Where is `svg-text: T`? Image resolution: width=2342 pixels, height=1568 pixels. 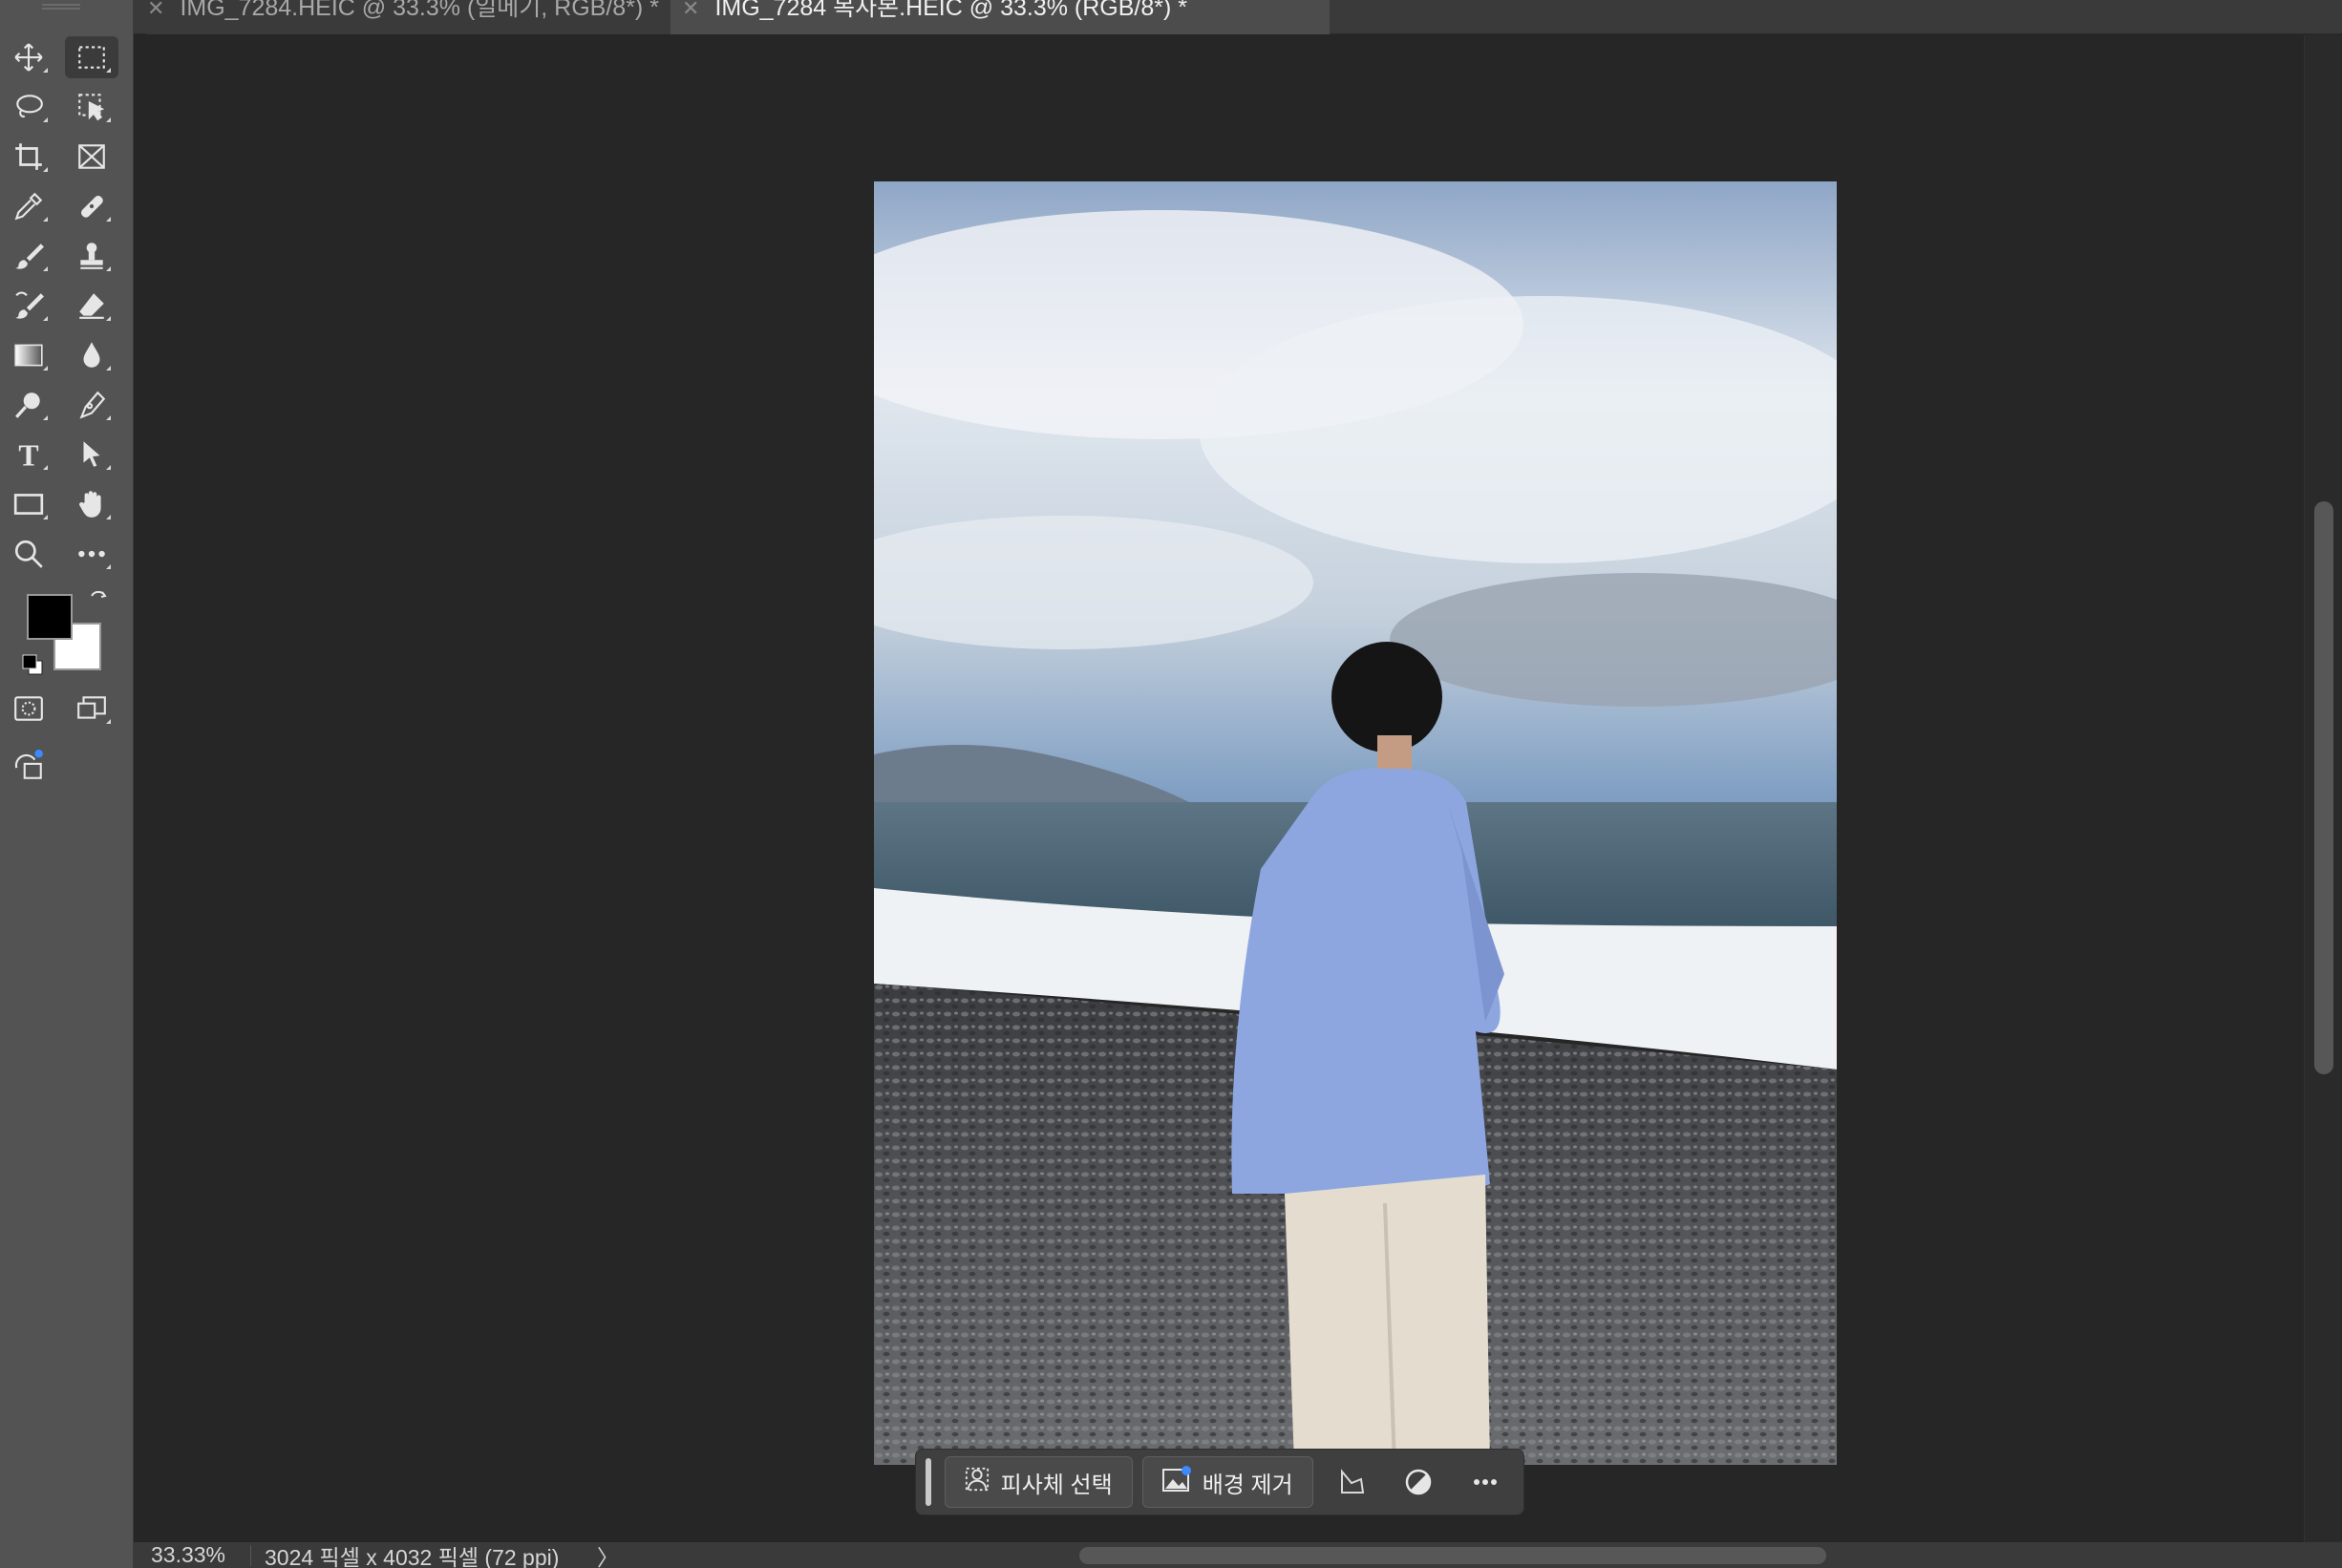
svg-text: T is located at coordinates (28, 455).